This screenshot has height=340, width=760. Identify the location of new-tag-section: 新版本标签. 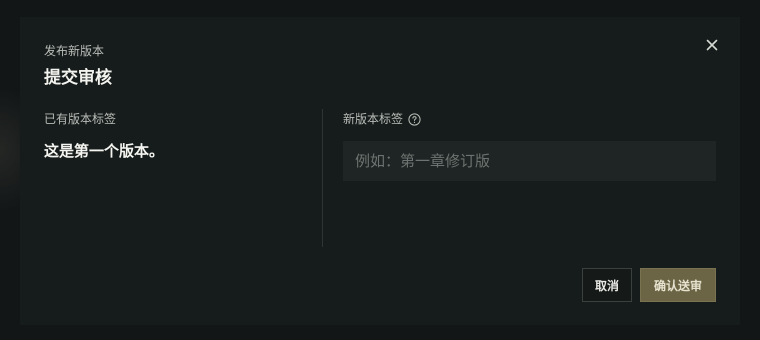
(529, 146).